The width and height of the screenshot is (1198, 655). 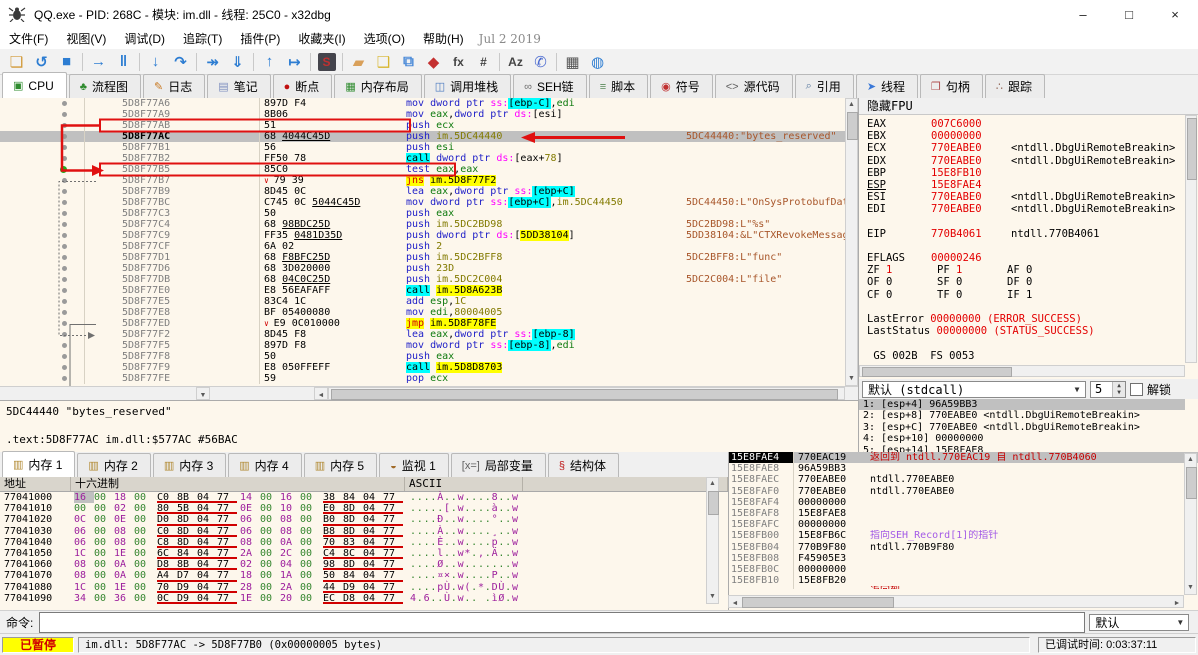 I want to click on tab-内存 2: ▥ 内存 2, so click(x=114, y=465).